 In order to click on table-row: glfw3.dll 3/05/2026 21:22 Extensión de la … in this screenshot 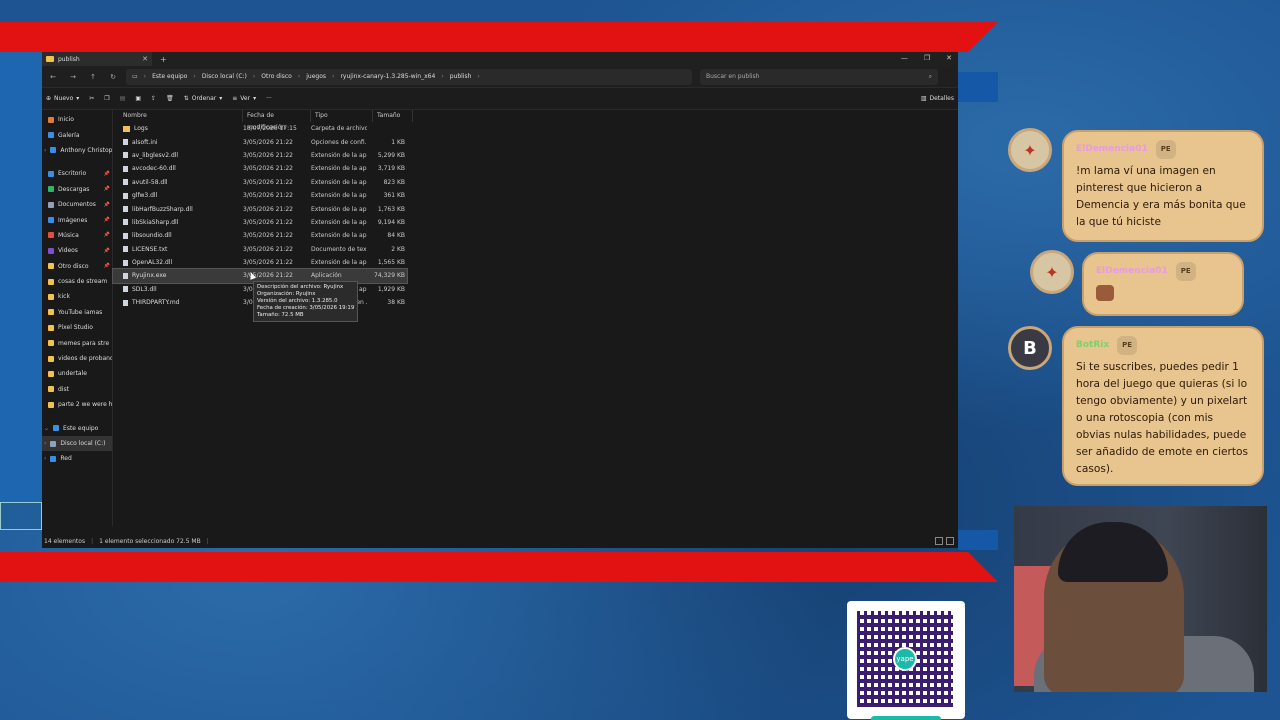, I will do `click(535, 195)`.